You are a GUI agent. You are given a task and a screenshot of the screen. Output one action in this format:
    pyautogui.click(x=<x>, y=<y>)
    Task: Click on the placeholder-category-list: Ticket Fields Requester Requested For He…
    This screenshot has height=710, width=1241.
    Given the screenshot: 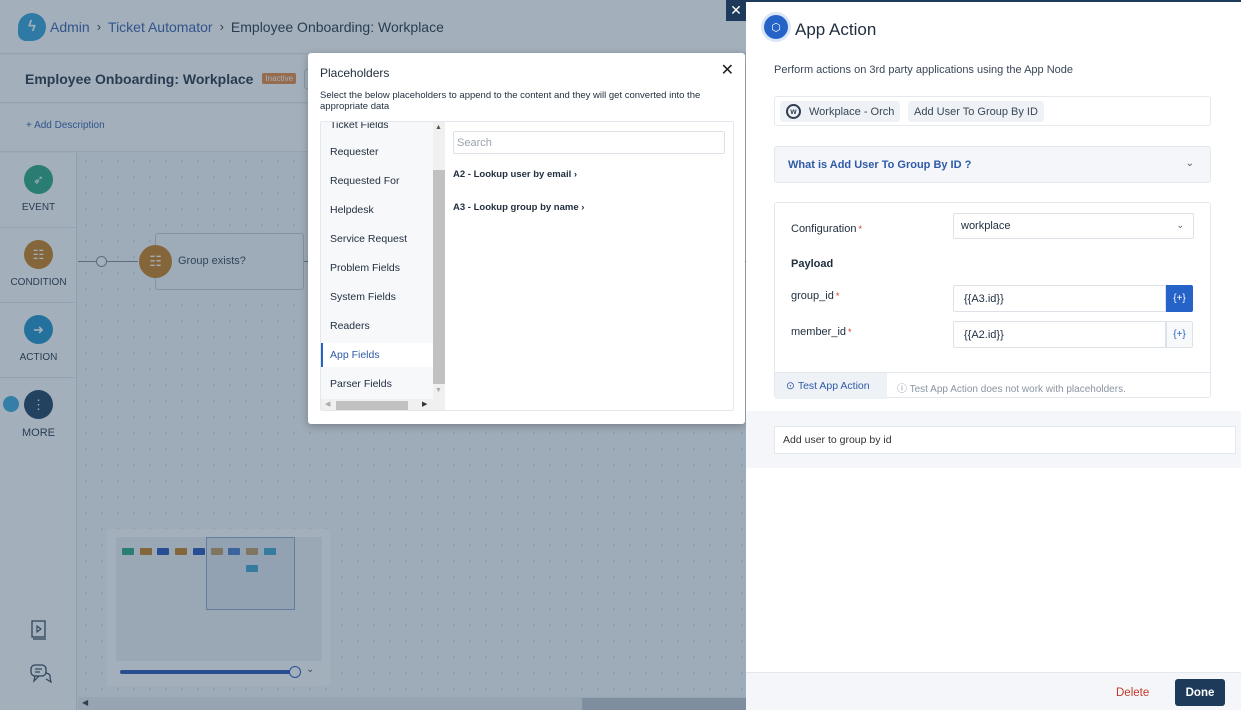 What is the action you would take?
    pyautogui.click(x=377, y=266)
    